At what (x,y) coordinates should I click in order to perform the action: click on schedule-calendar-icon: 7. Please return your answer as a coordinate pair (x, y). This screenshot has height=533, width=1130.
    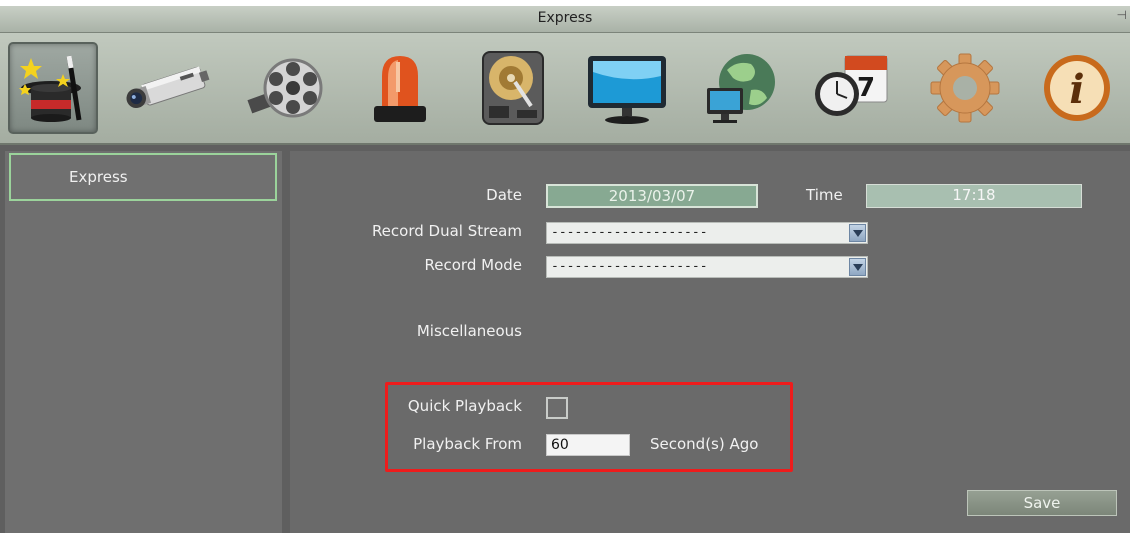
    Looking at the image, I should click on (851, 85).